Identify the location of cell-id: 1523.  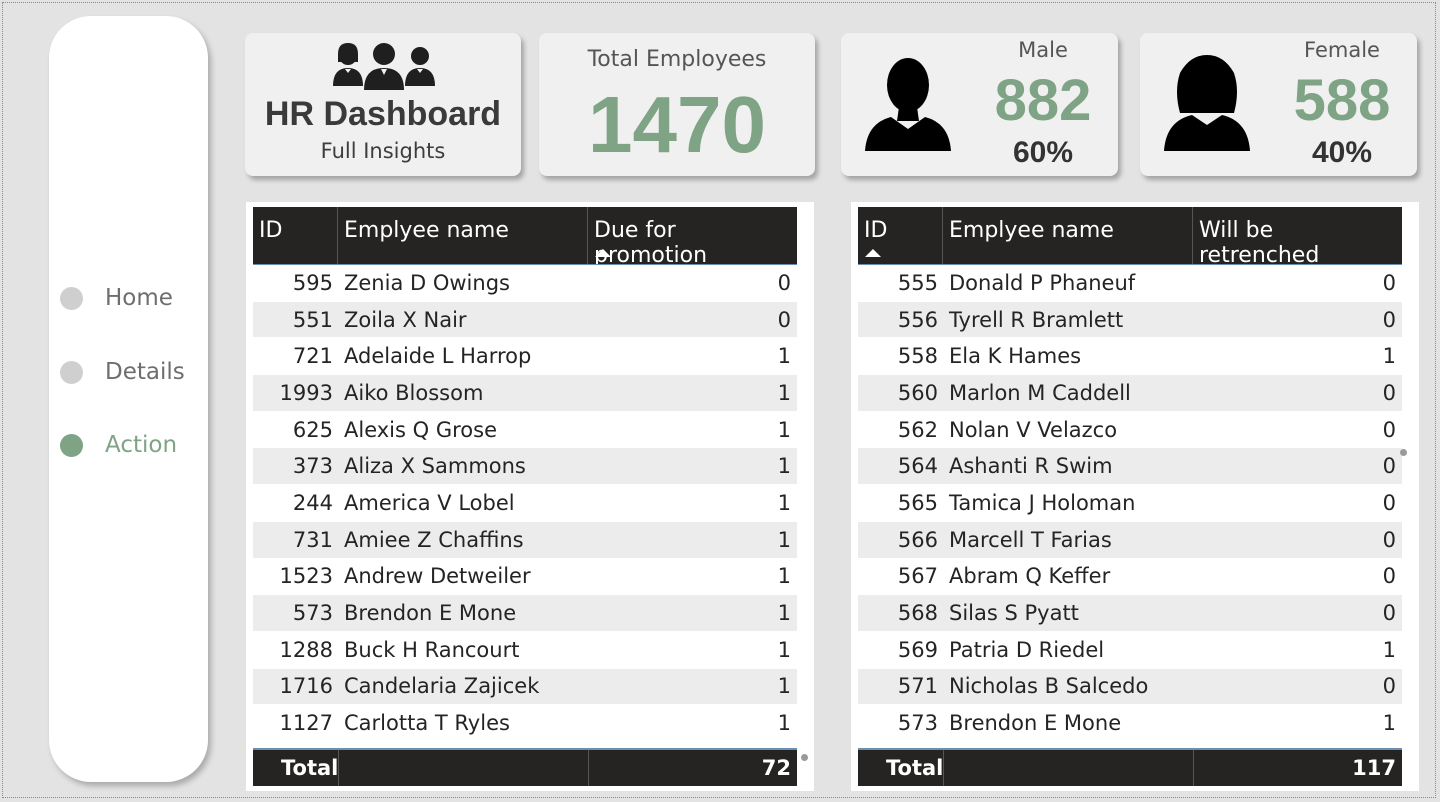
(306, 576).